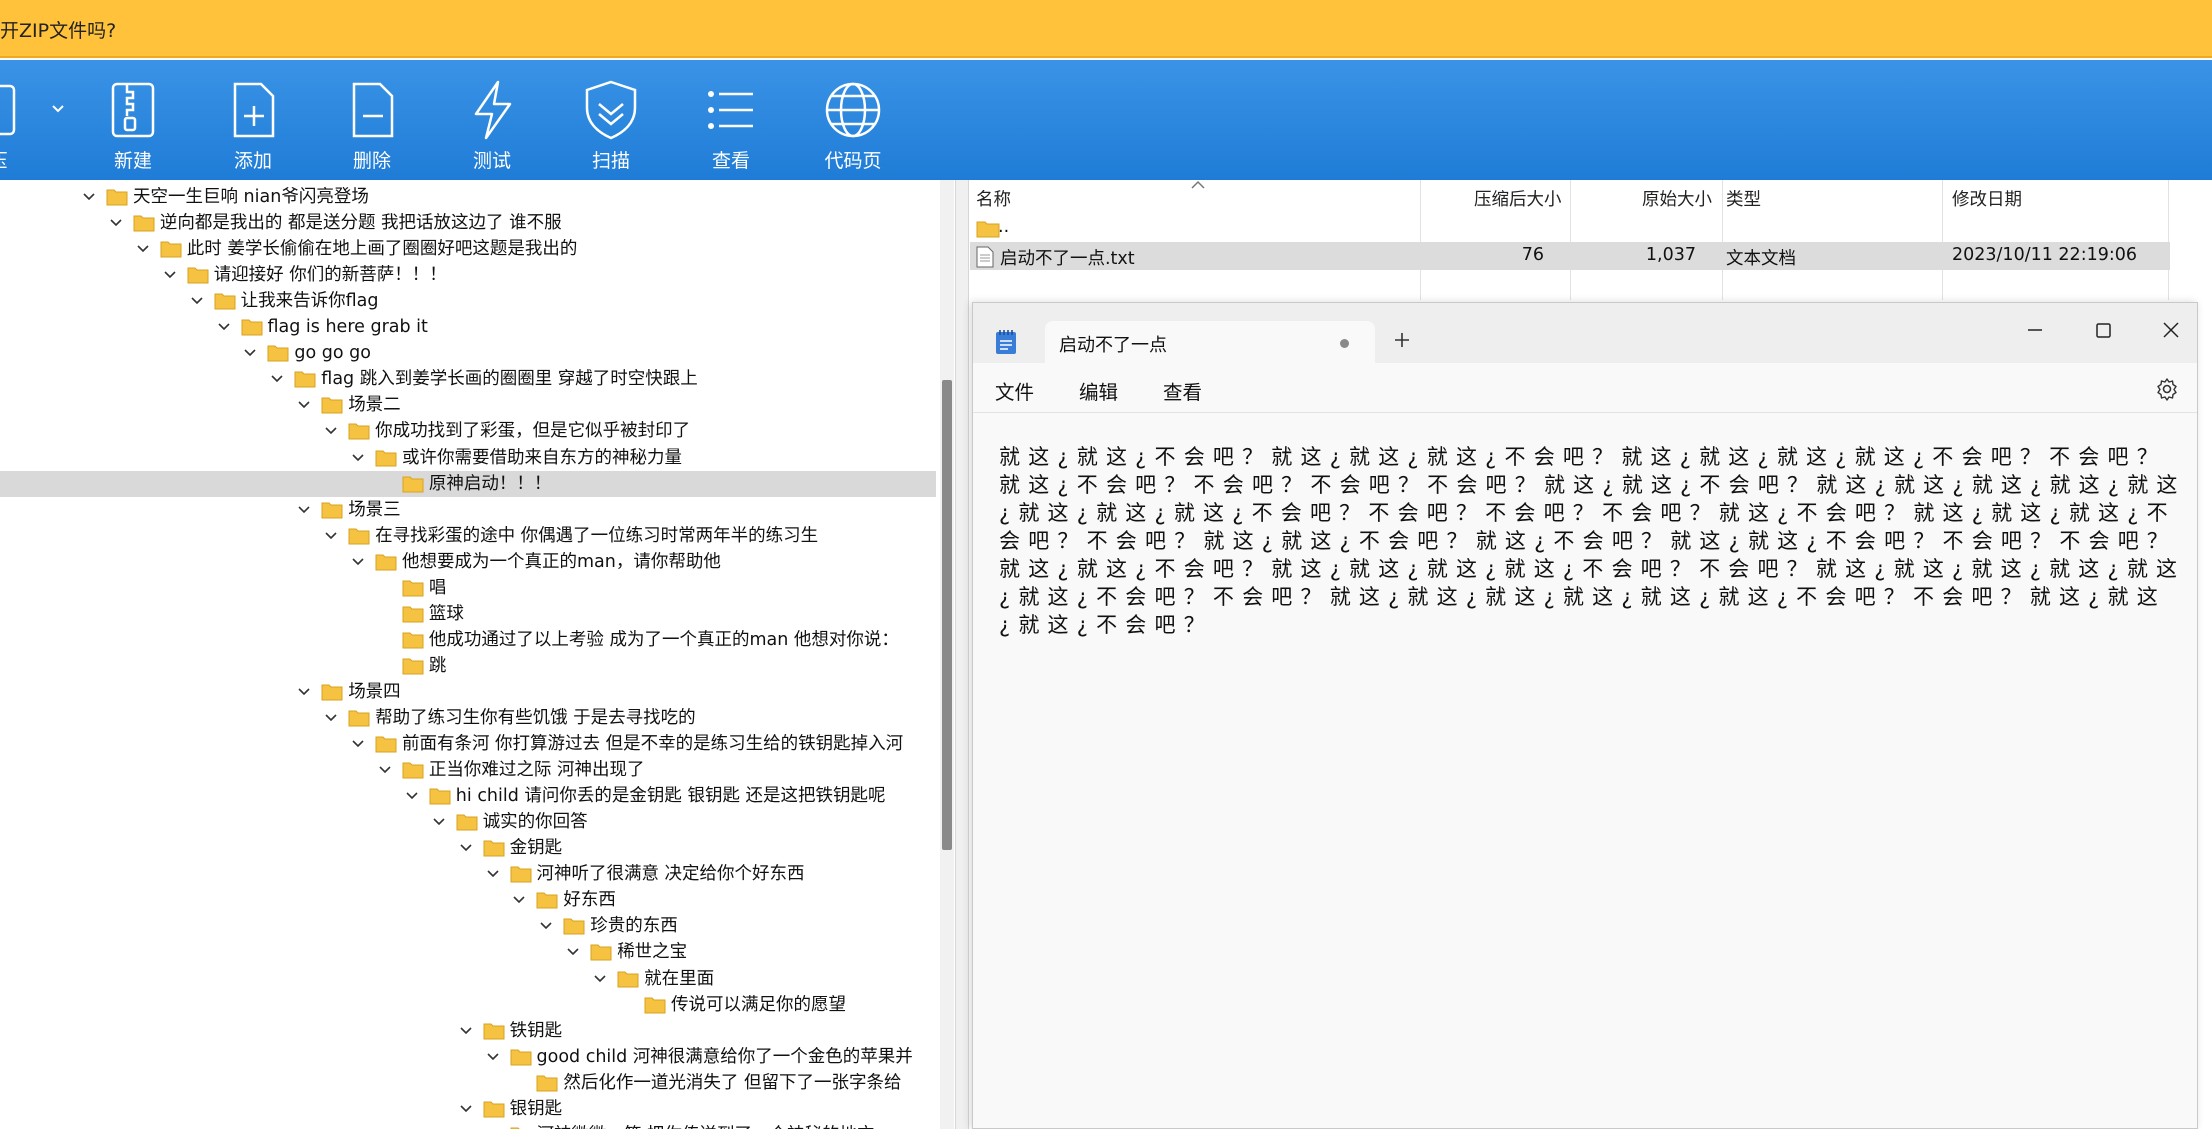 The image size is (2212, 1129). I want to click on tree-item: 银钥匙, so click(468, 1109).